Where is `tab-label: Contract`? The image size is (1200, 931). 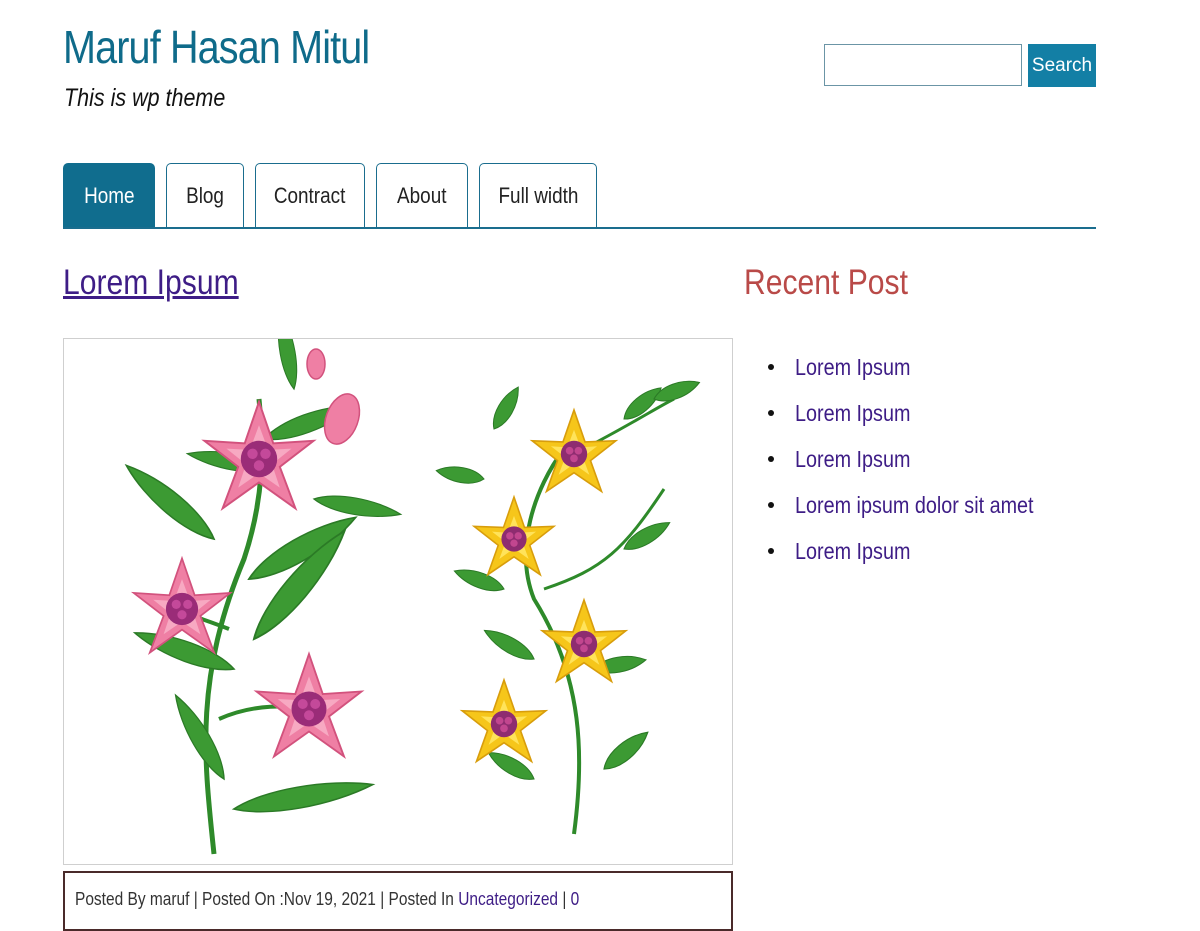
tab-label: Contract is located at coordinates (310, 195).